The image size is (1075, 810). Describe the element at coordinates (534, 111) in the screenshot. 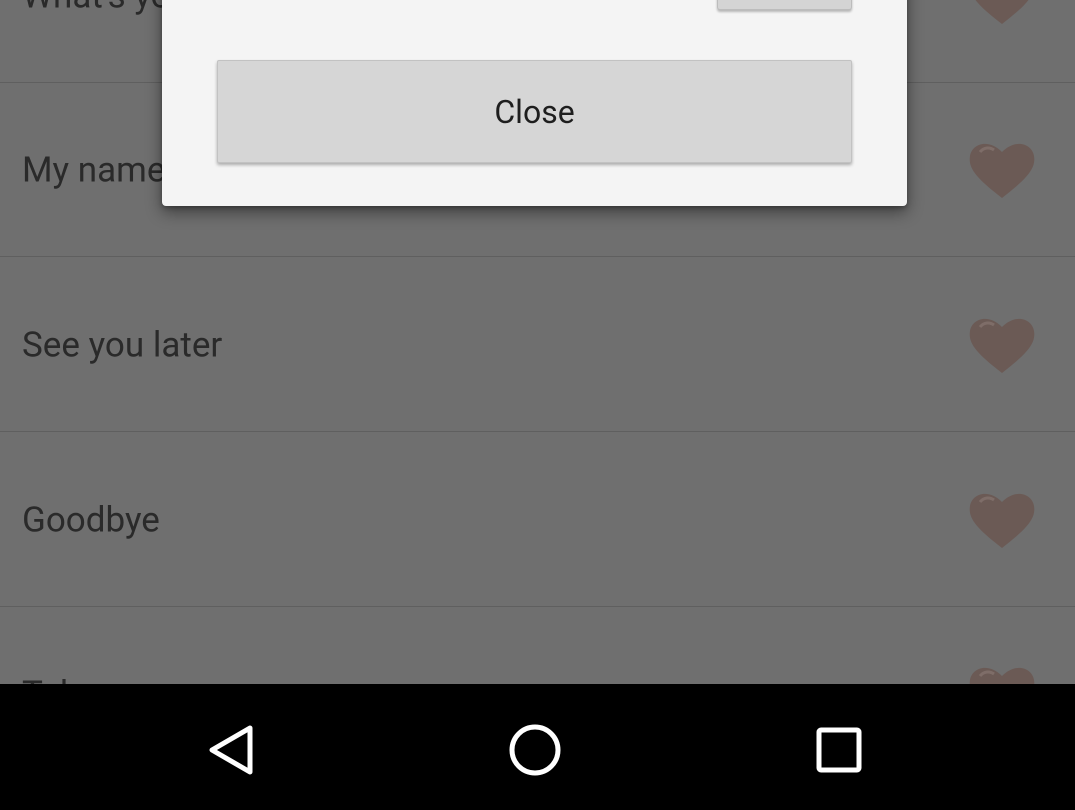

I see `close-button: Close` at that location.